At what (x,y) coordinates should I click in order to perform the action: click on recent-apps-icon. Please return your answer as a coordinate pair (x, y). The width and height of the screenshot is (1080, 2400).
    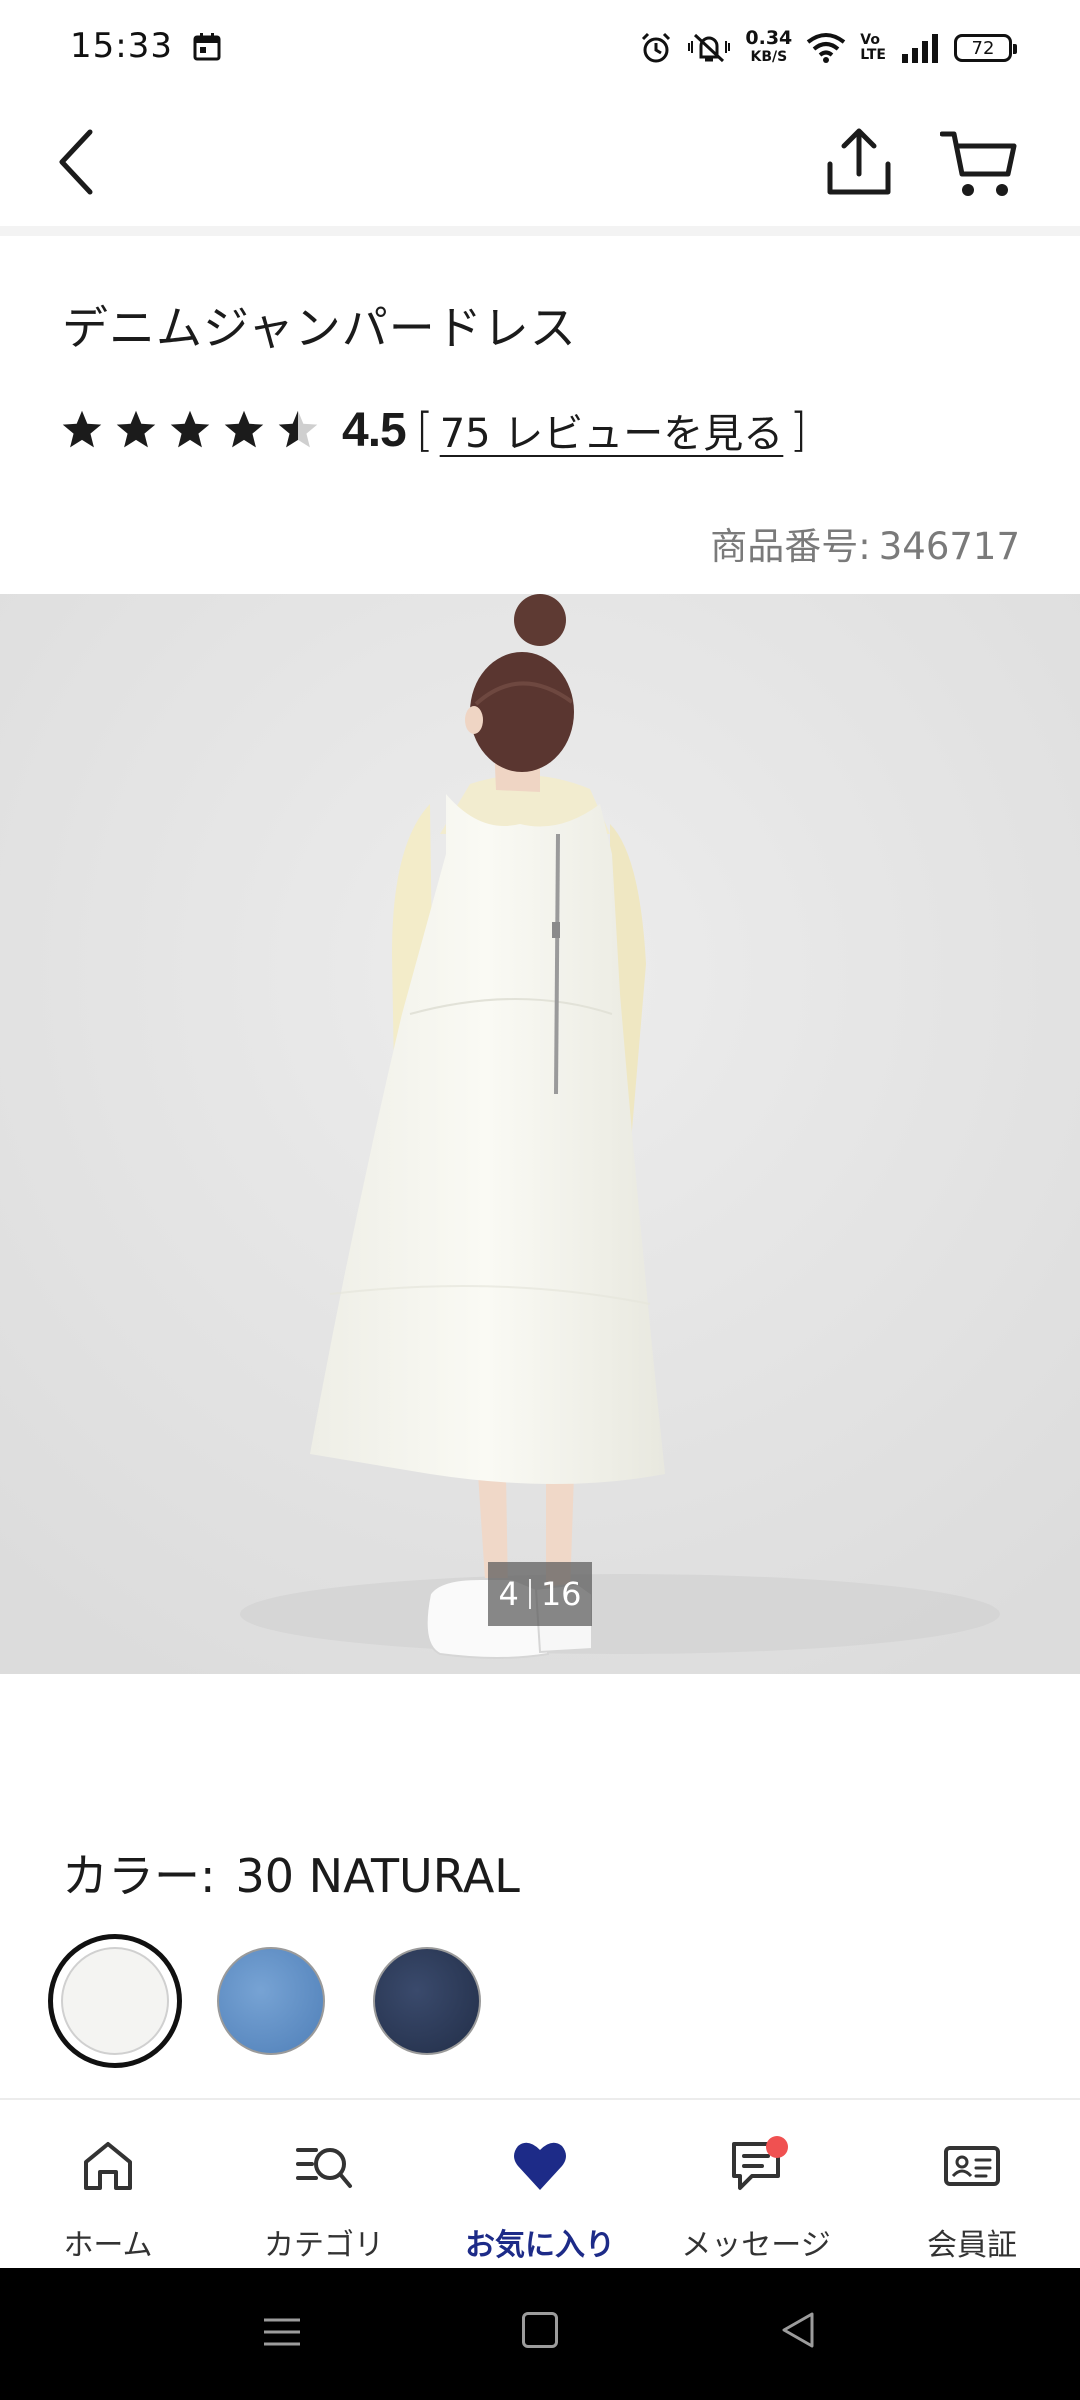
    Looking at the image, I should click on (282, 2332).